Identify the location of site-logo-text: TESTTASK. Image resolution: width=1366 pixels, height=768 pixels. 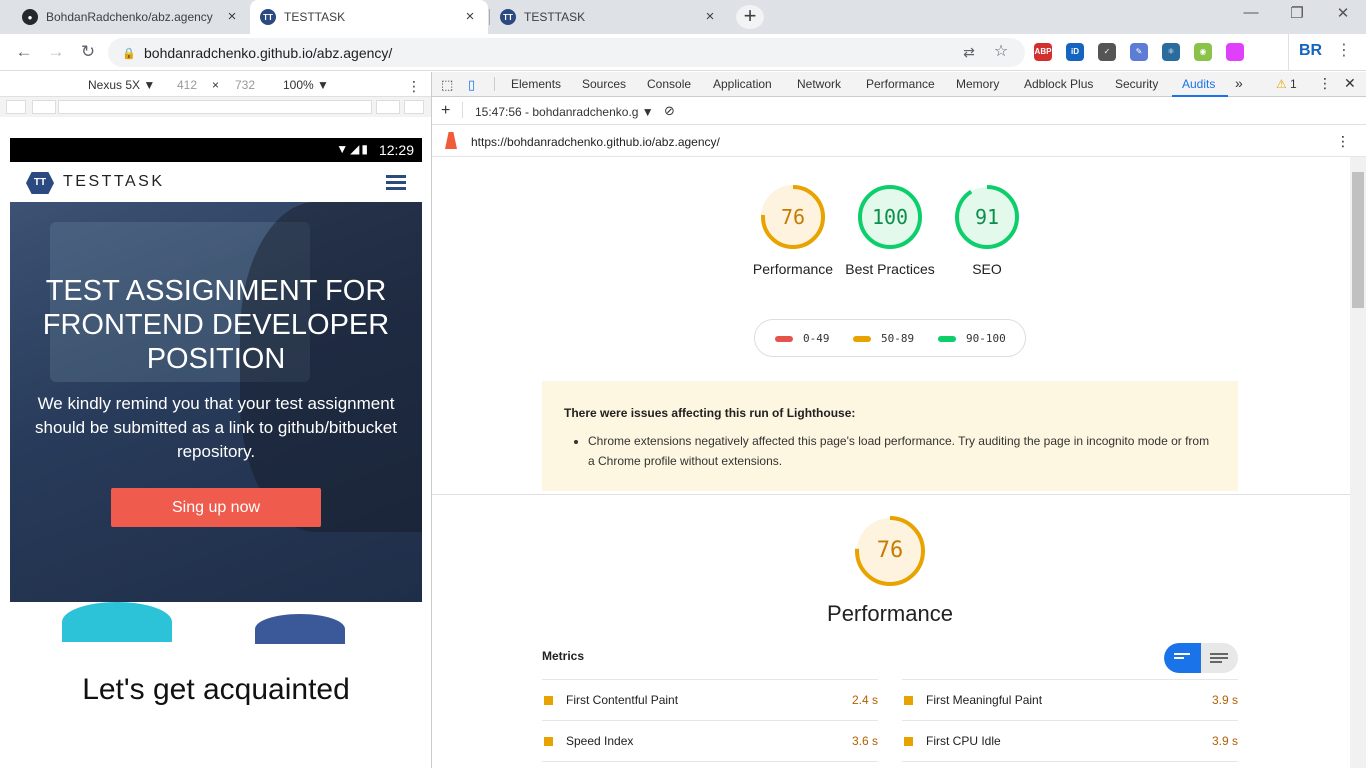
(114, 182).